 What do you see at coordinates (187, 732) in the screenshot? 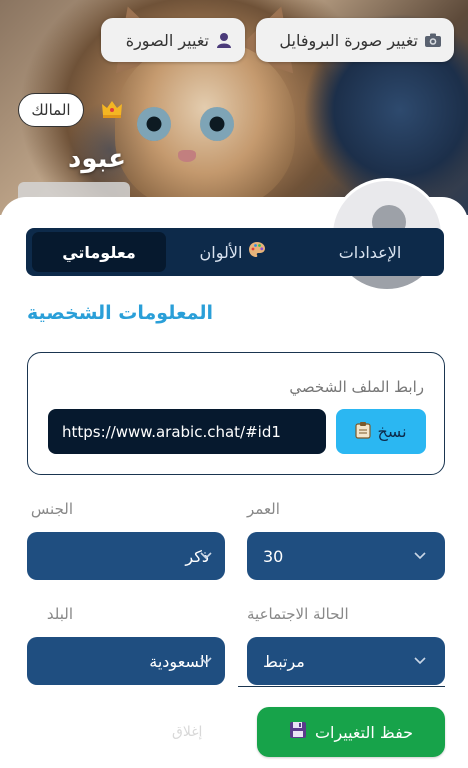
I see `close-button: إغلاق` at bounding box center [187, 732].